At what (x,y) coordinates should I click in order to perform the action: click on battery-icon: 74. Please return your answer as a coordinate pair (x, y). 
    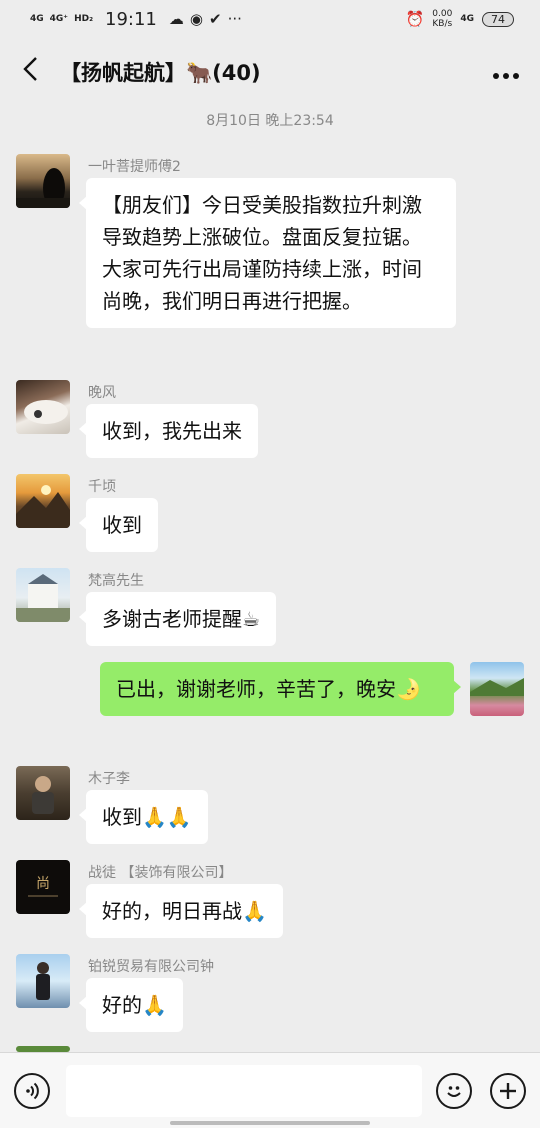
    Looking at the image, I should click on (498, 19).